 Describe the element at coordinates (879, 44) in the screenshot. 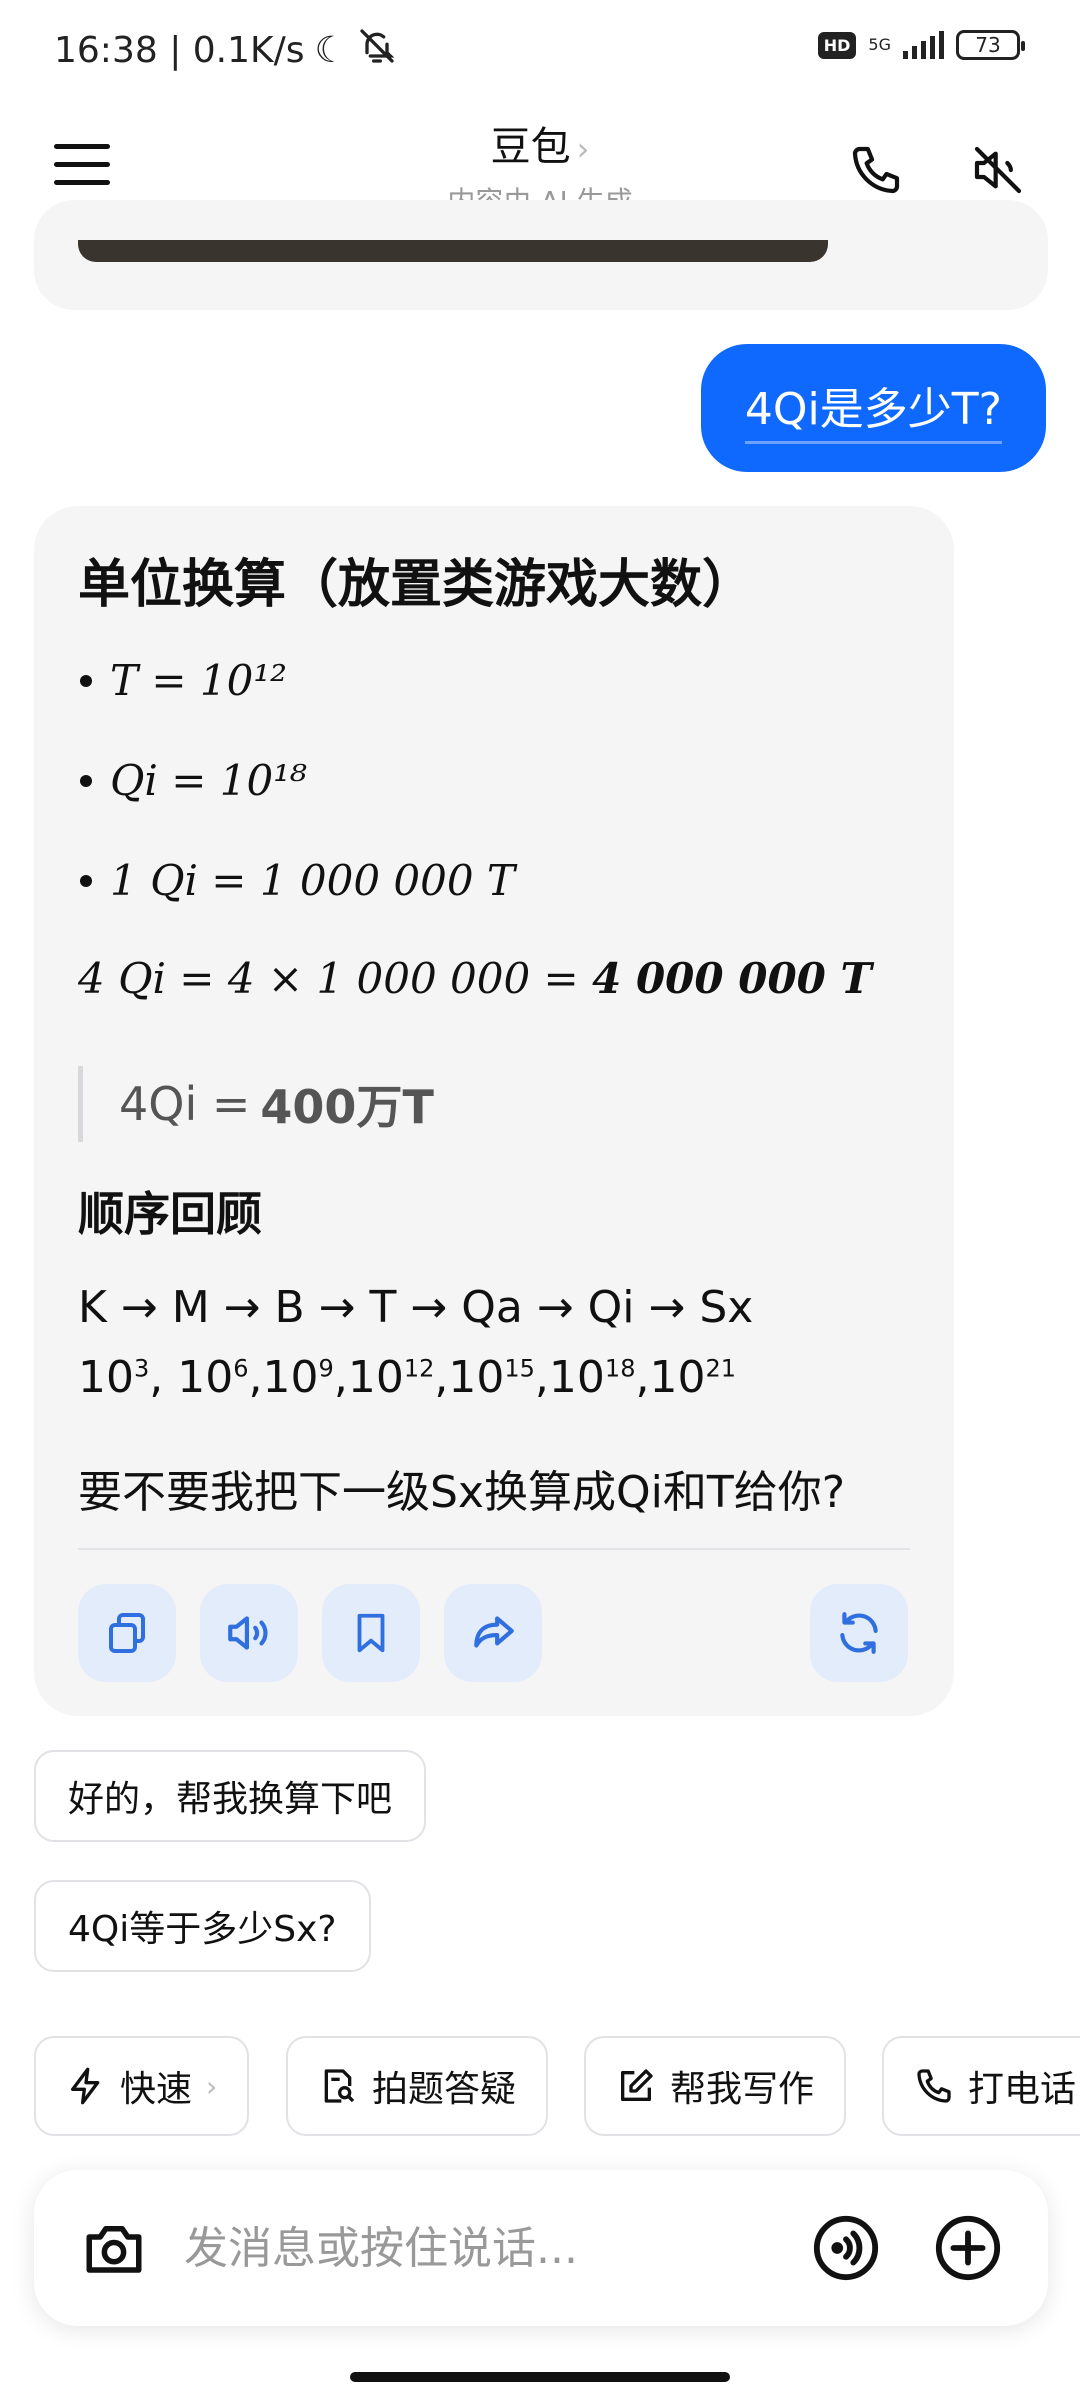

I see `network-type: 5G` at that location.